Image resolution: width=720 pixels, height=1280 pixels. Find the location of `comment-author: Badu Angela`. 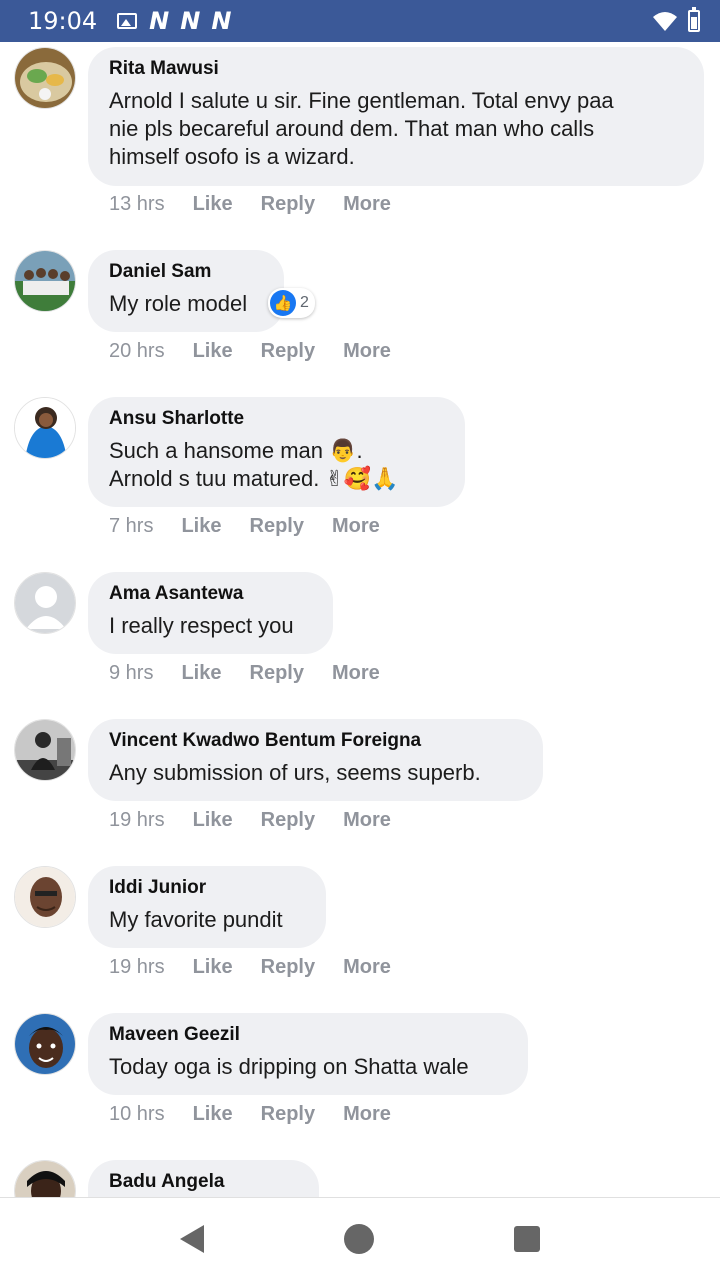

comment-author: Badu Angela is located at coordinates (204, 1182).